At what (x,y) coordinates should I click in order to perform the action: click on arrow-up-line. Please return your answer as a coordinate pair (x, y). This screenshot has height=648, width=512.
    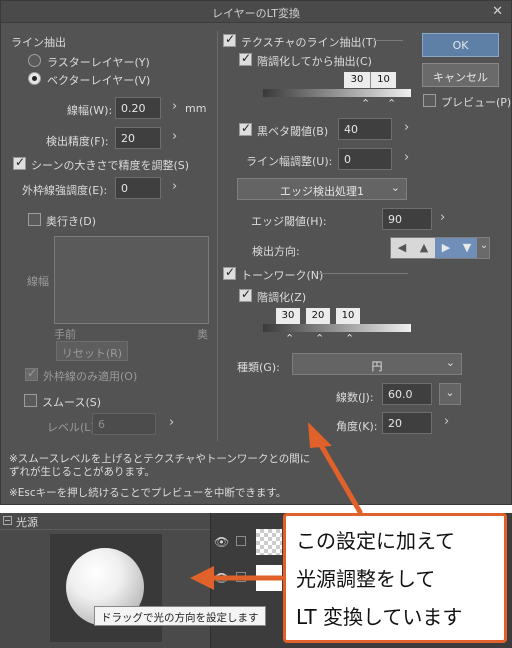
    Looking at the image, I should click on (339, 476).